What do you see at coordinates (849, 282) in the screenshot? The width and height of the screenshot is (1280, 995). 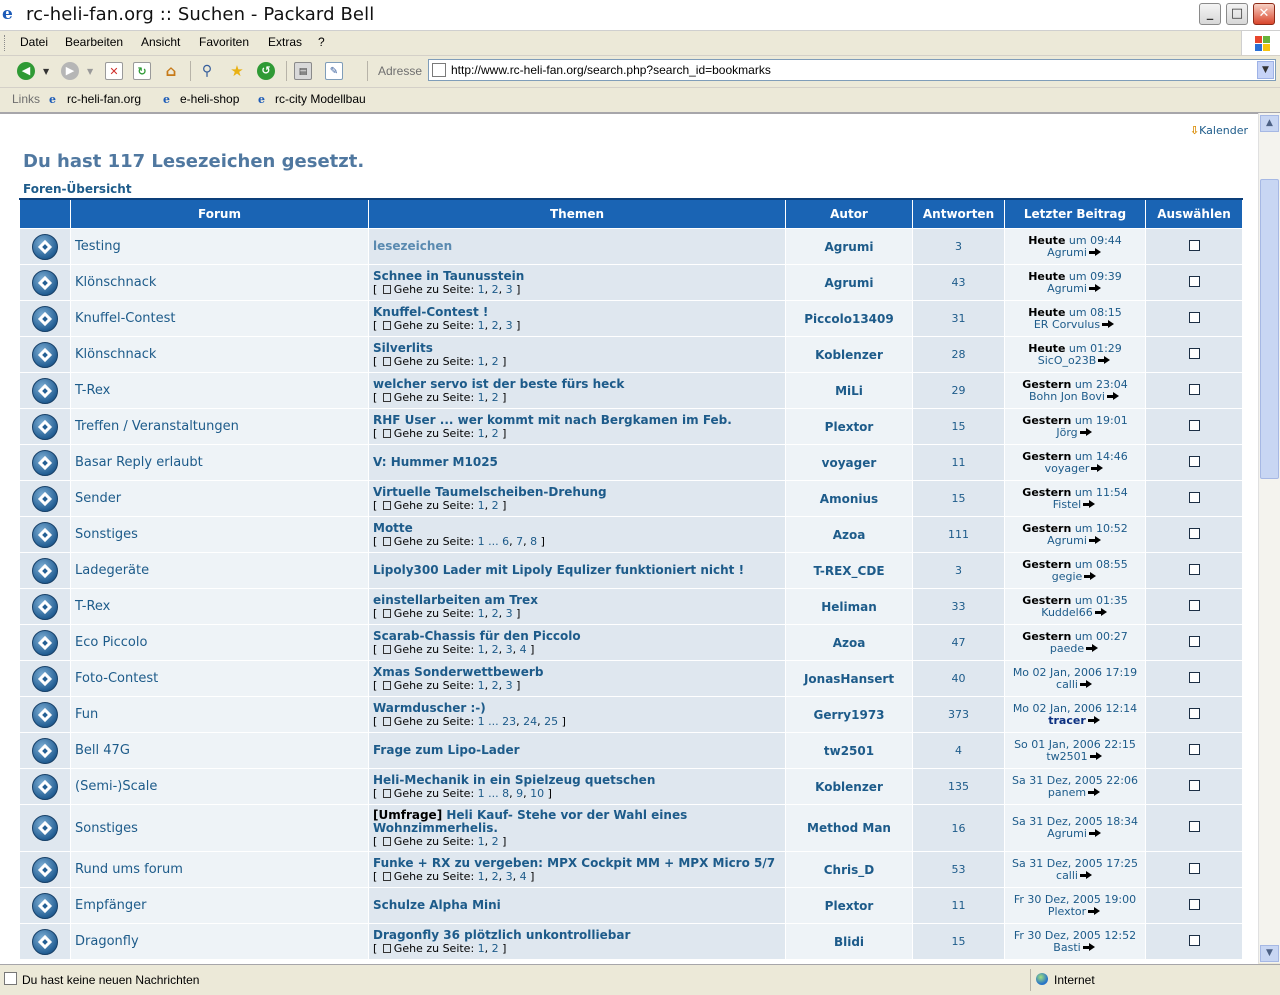 I see `author-link: Agrumi` at bounding box center [849, 282].